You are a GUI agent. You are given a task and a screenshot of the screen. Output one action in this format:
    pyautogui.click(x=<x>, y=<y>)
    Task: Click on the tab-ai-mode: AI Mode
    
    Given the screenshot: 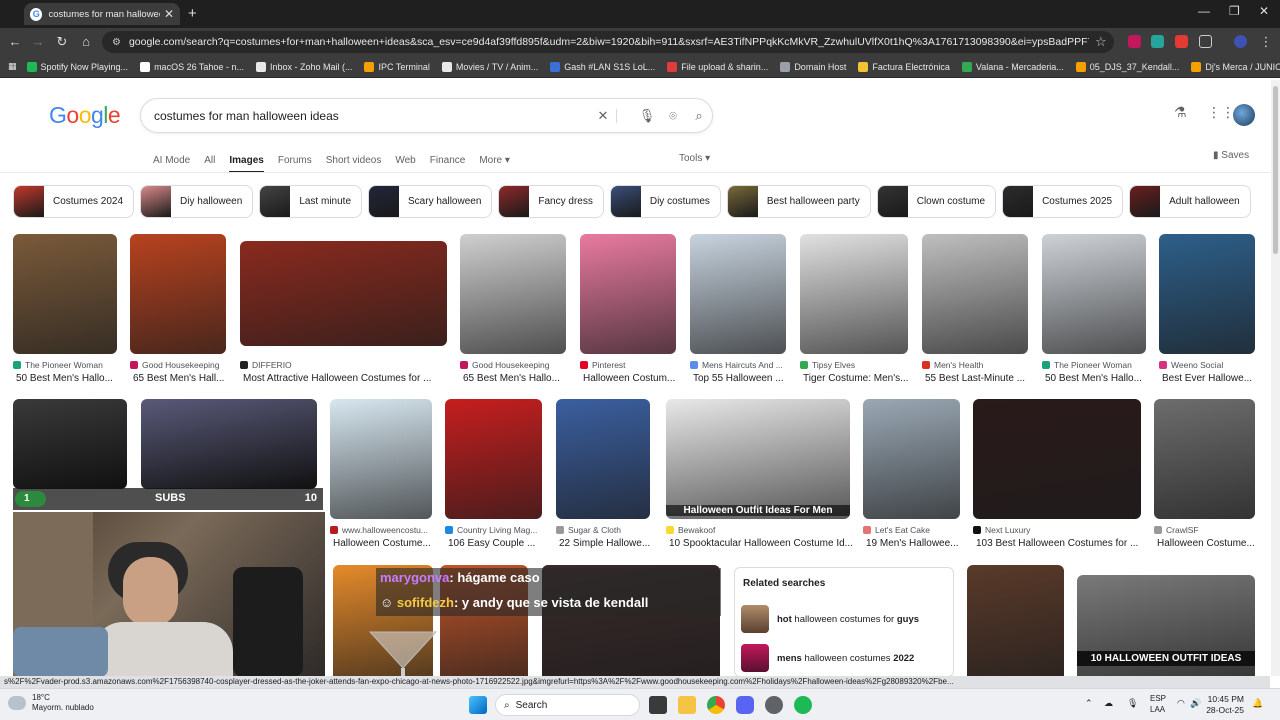 What is the action you would take?
    pyautogui.click(x=171, y=160)
    